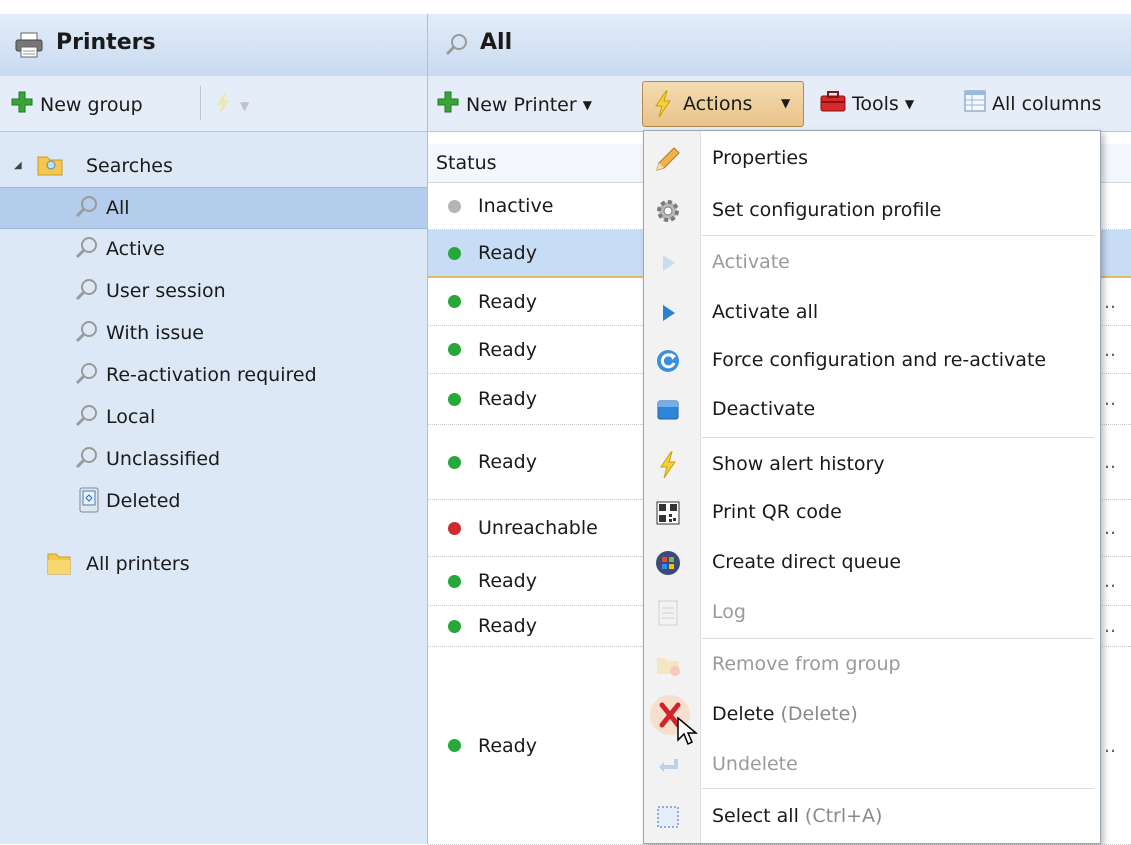 This screenshot has width=1131, height=845. What do you see at coordinates (668, 563) in the screenshot?
I see `windows-icon` at bounding box center [668, 563].